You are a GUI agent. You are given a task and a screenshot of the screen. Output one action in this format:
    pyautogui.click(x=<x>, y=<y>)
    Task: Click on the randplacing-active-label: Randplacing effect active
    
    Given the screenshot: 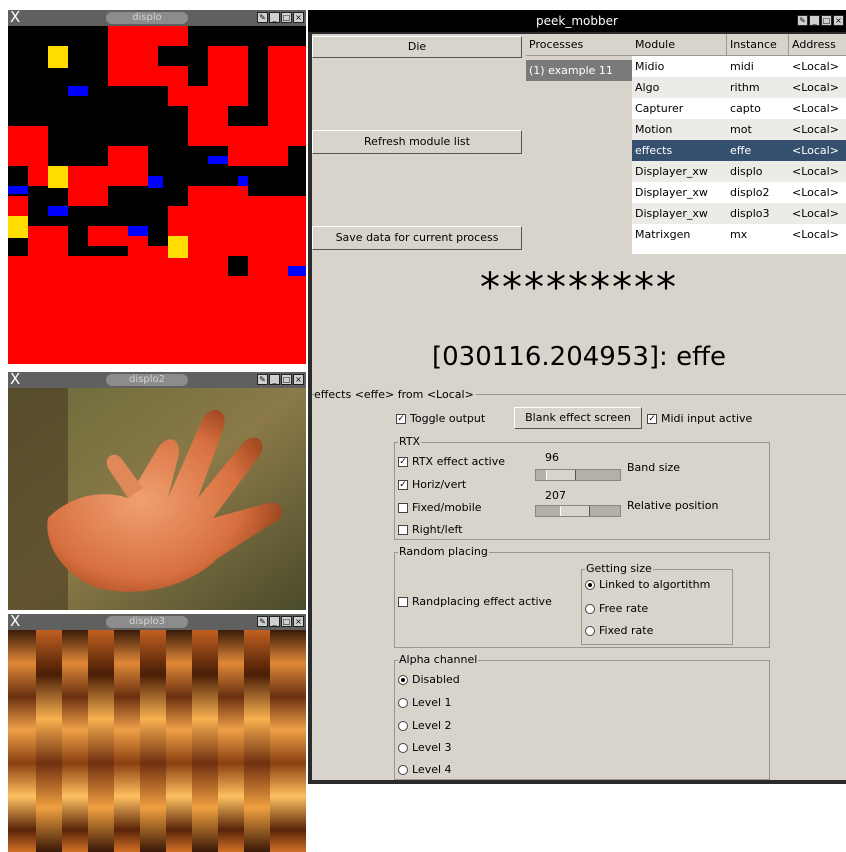 What is the action you would take?
    pyautogui.click(x=482, y=601)
    